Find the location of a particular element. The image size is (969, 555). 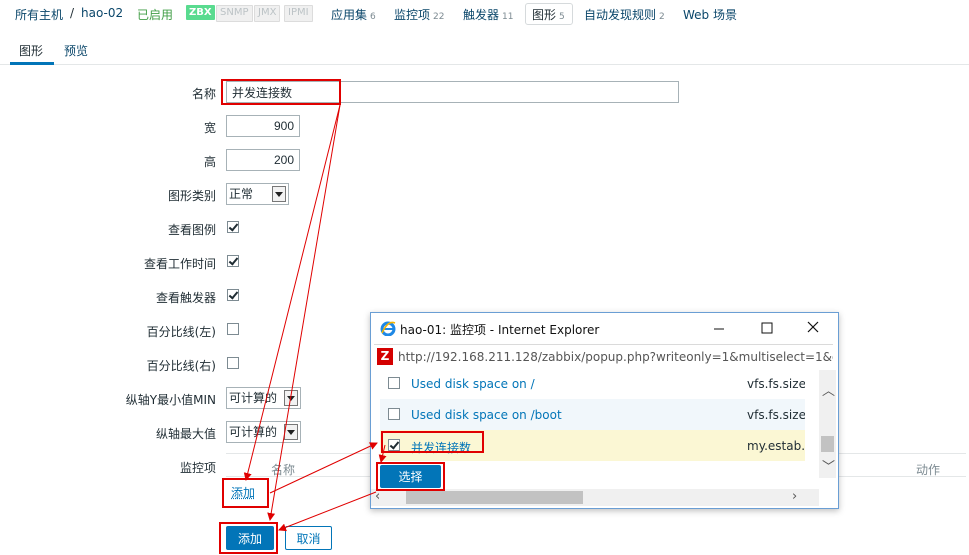

arrow-select-to-submit is located at coordinates (327, 511).